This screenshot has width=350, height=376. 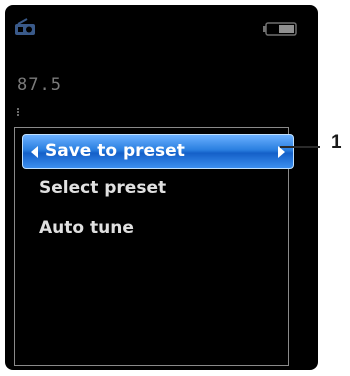 I want to click on battery-icon, so click(x=280, y=29).